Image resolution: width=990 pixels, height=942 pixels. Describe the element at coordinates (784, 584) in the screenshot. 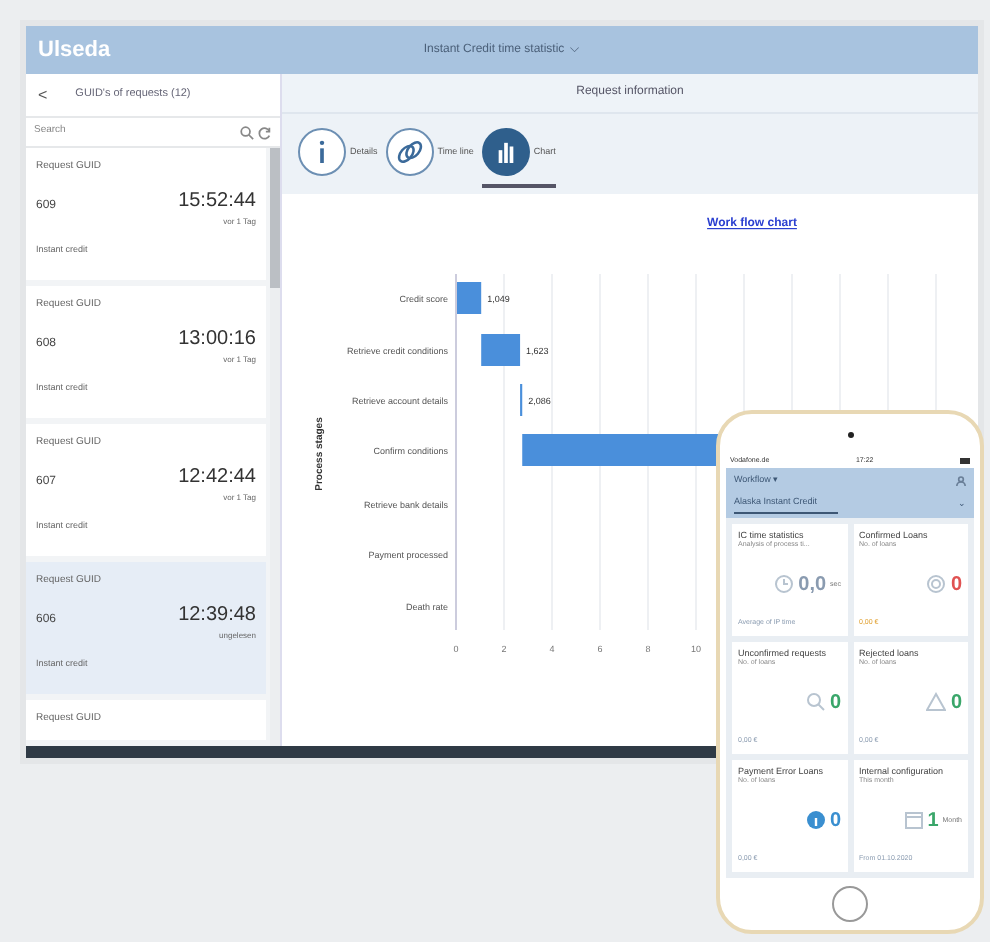

I see `clock-icon` at that location.